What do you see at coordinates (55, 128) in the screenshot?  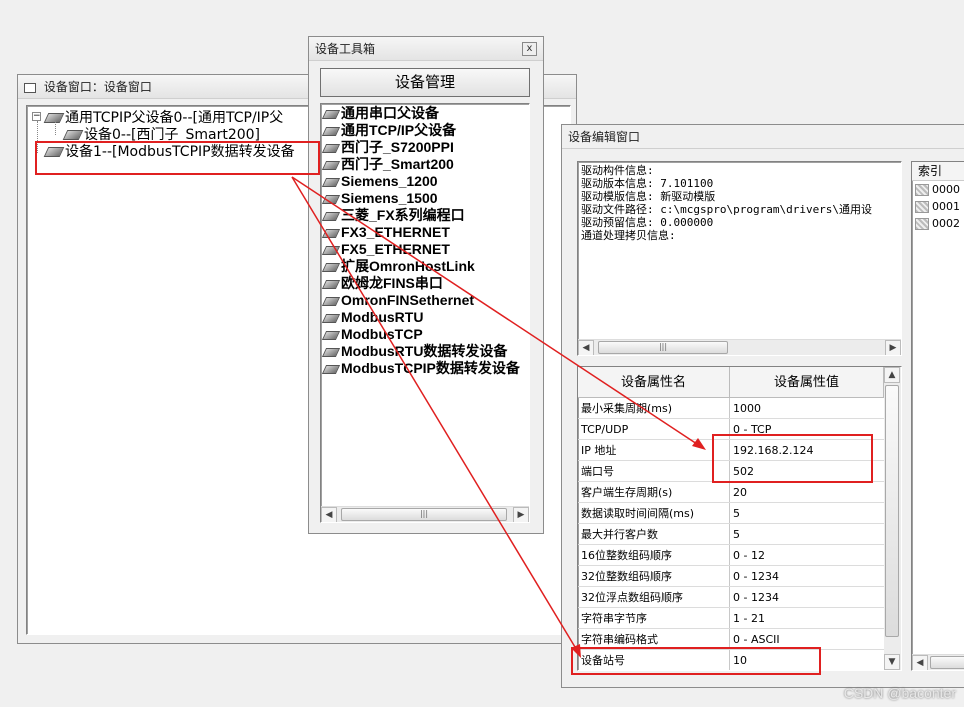 I see `tree-line` at bounding box center [55, 128].